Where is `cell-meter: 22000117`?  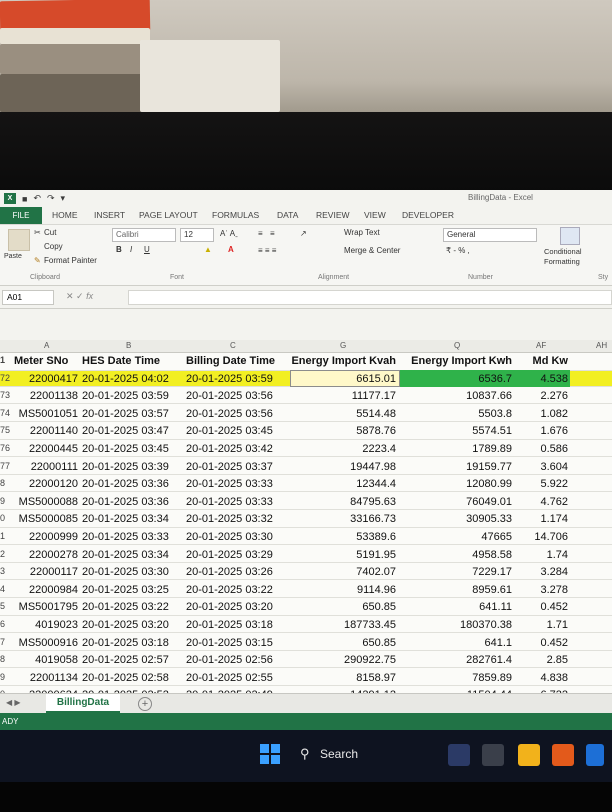
cell-meter: 22000117 is located at coordinates (45, 572).